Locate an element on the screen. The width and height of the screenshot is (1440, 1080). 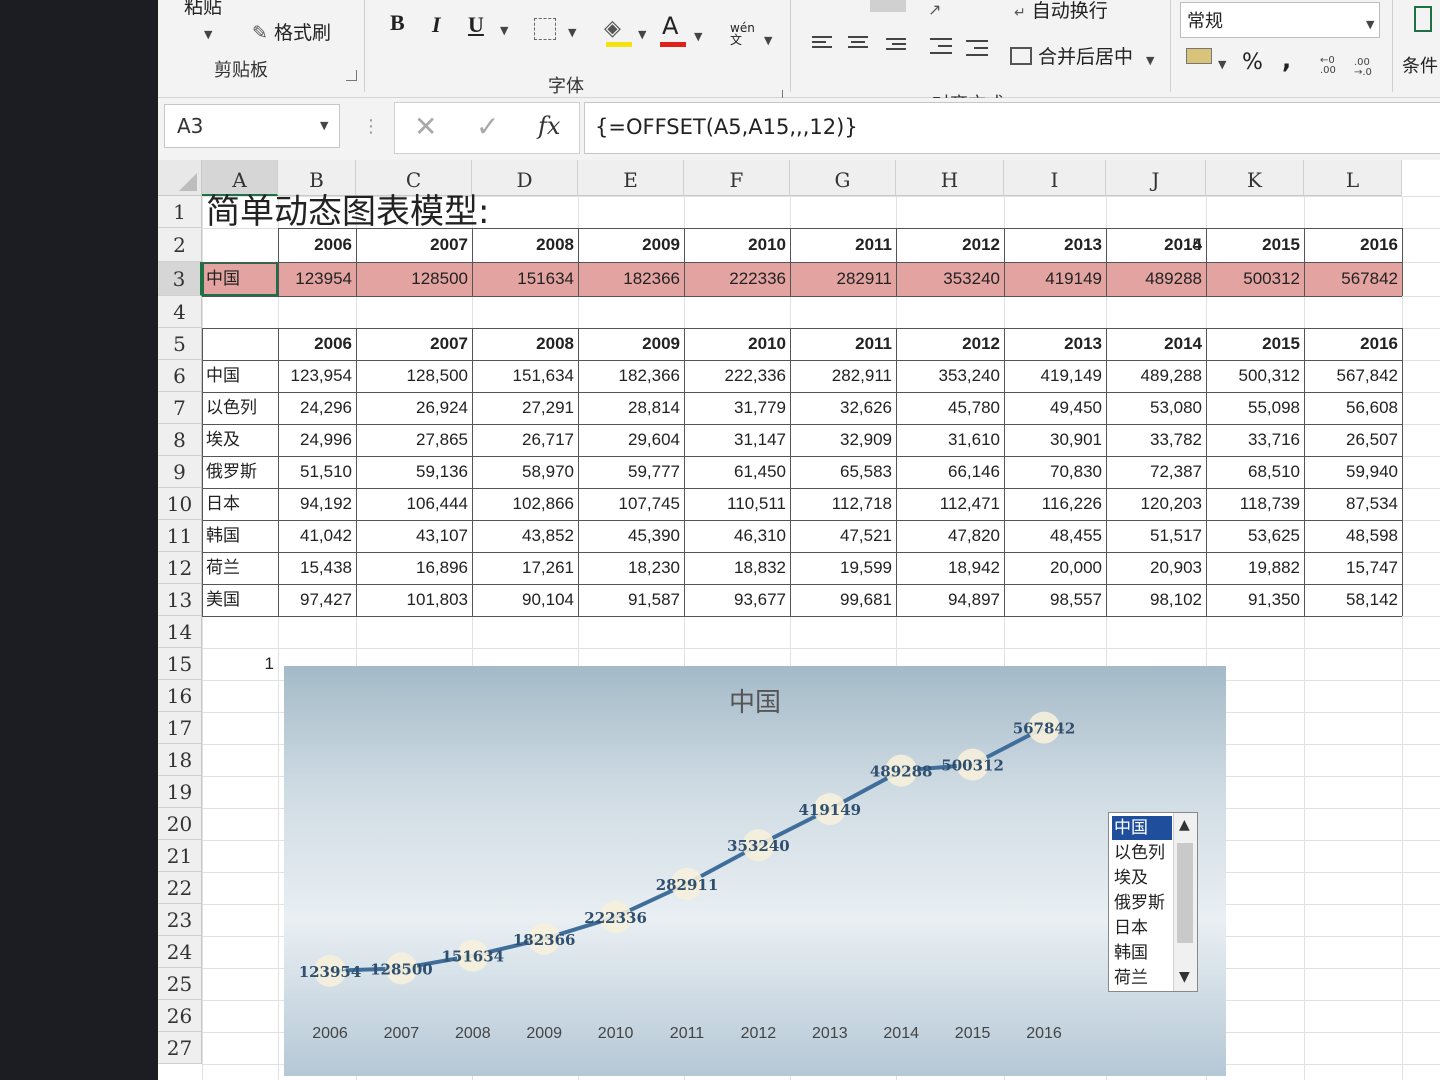
merge-dropdown-icon: ▼ is located at coordinates (1150, 60).